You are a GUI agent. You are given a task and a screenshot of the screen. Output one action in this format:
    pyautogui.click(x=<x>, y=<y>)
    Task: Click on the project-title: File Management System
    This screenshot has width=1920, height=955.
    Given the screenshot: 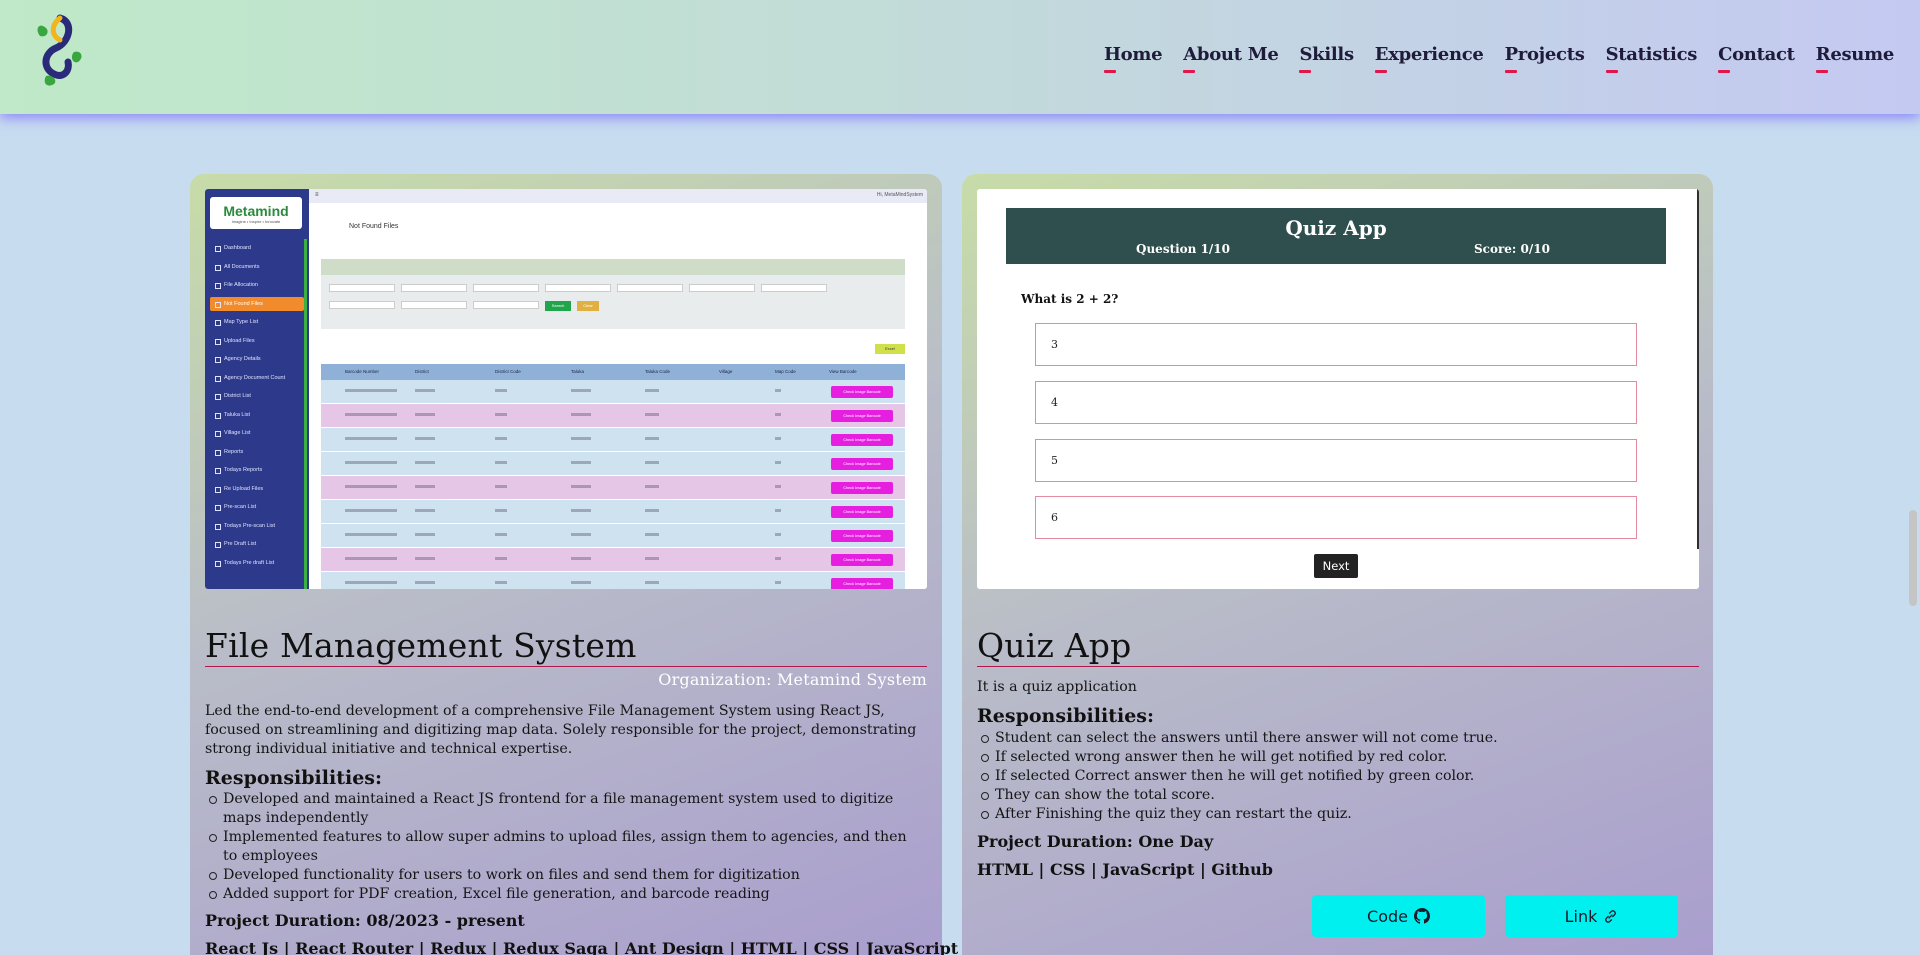 What is the action you would take?
    pyautogui.click(x=421, y=645)
    